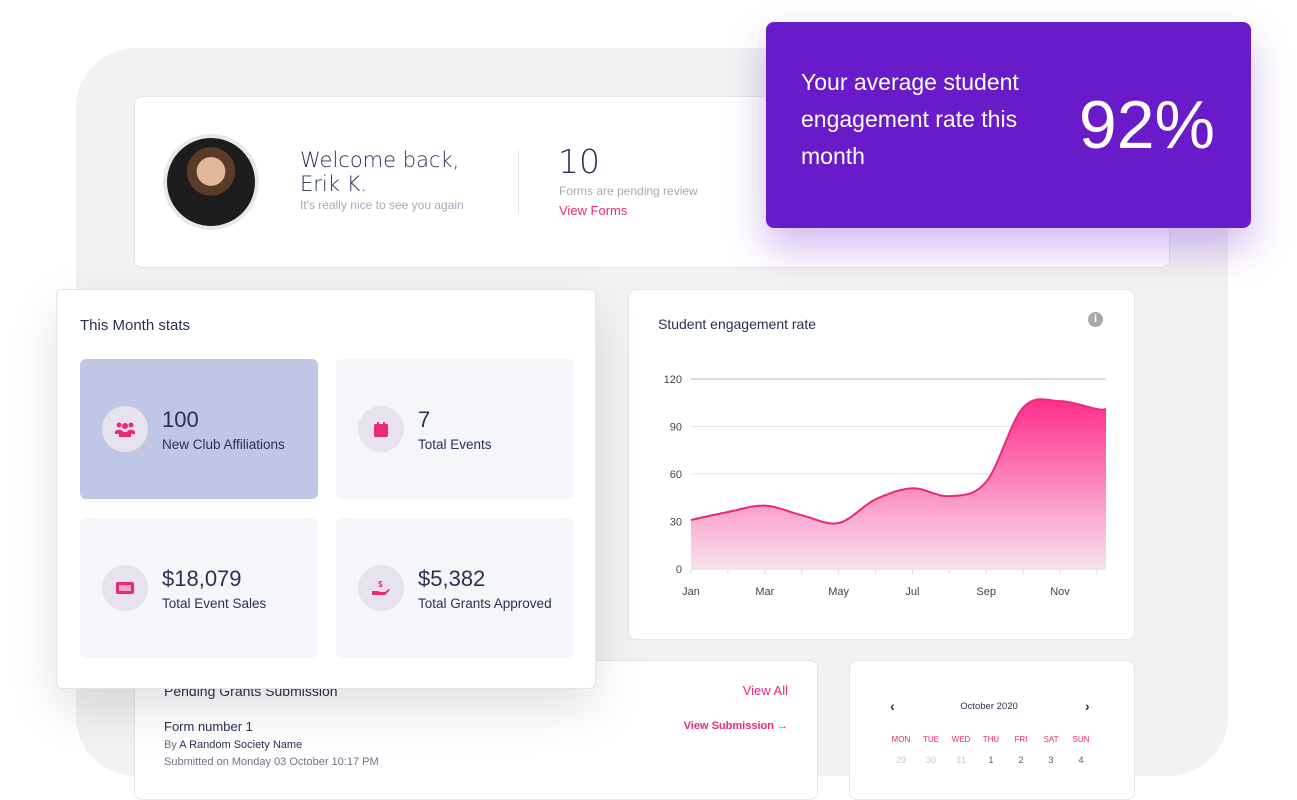  What do you see at coordinates (679, 570) in the screenshot?
I see `y-tick-label: 0` at bounding box center [679, 570].